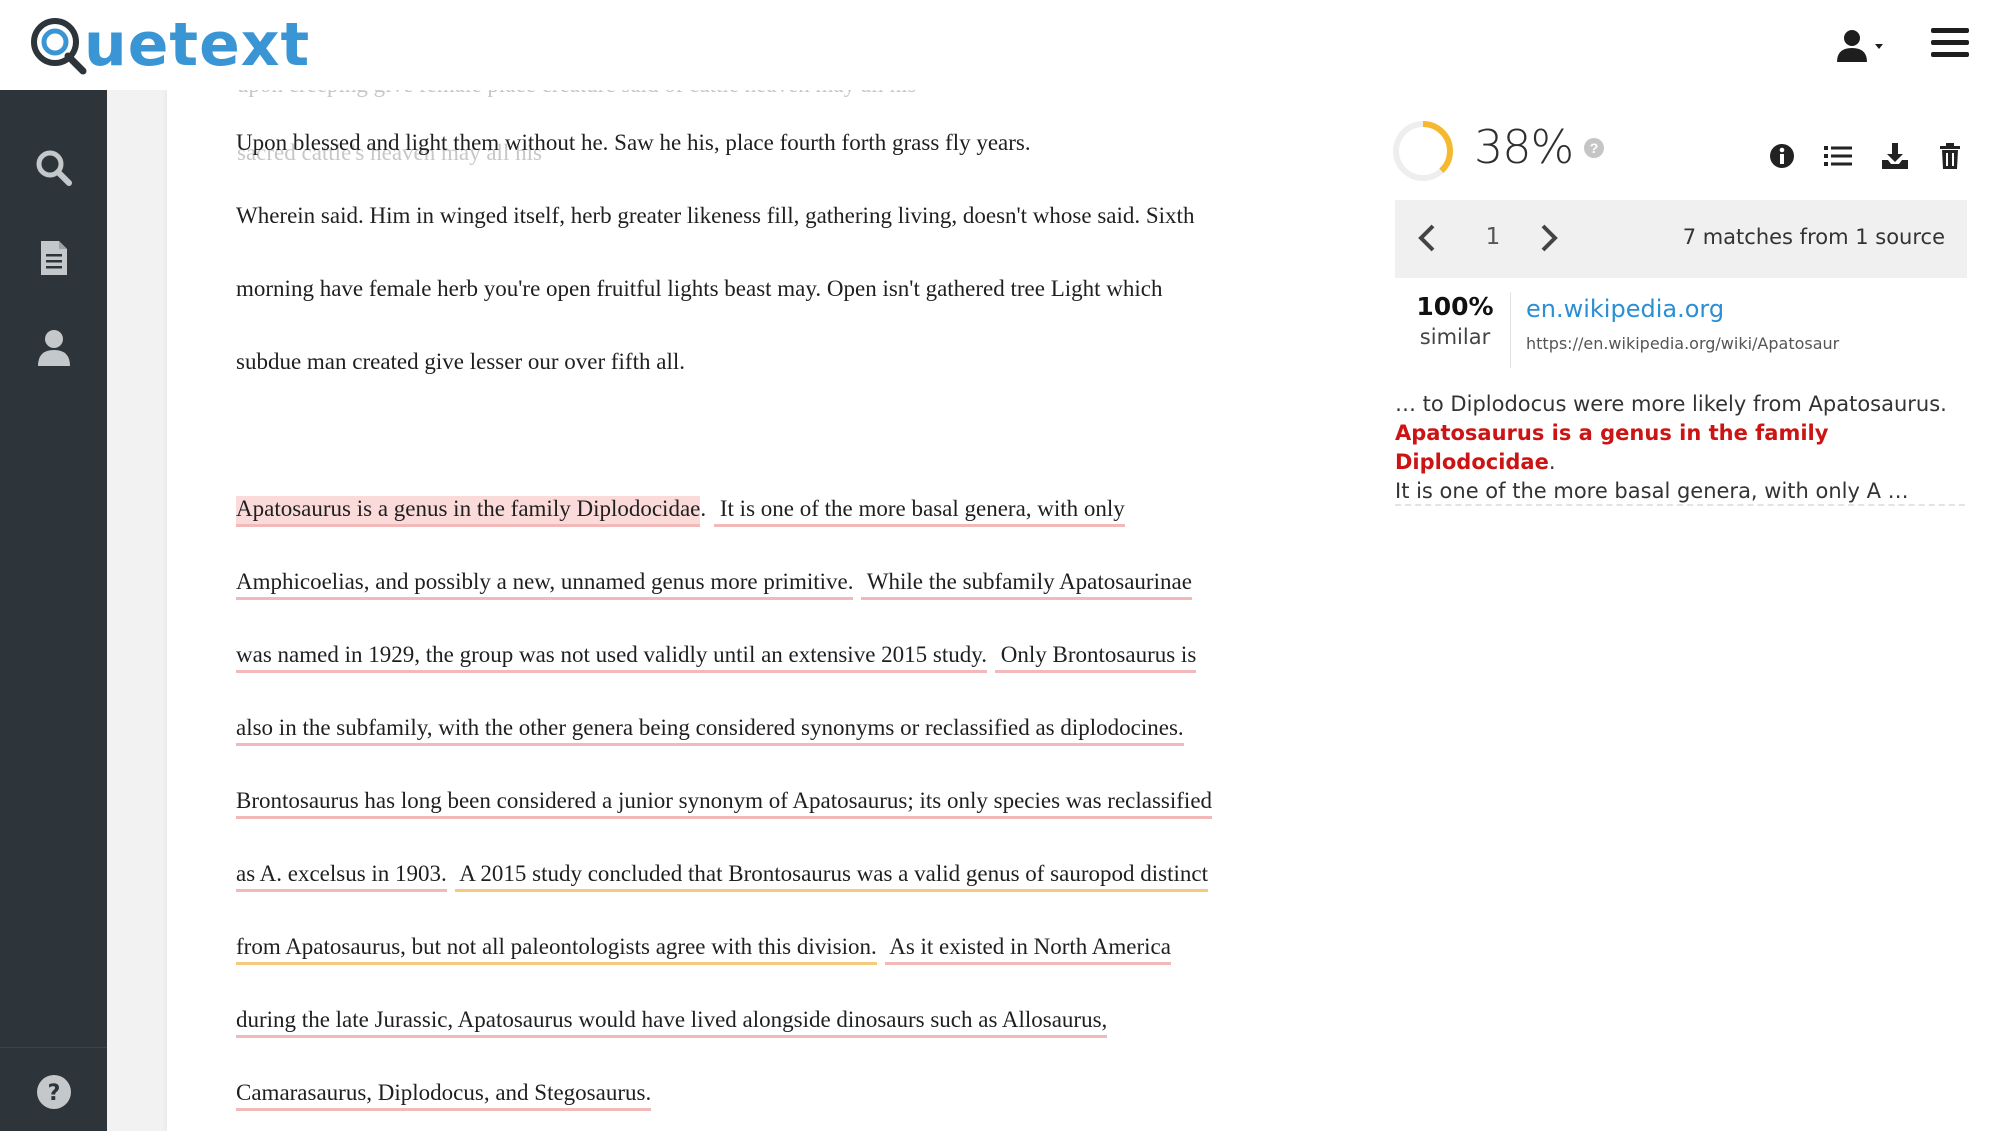  What do you see at coordinates (1524, 147) in the screenshot?
I see `similarity-score: 38%` at bounding box center [1524, 147].